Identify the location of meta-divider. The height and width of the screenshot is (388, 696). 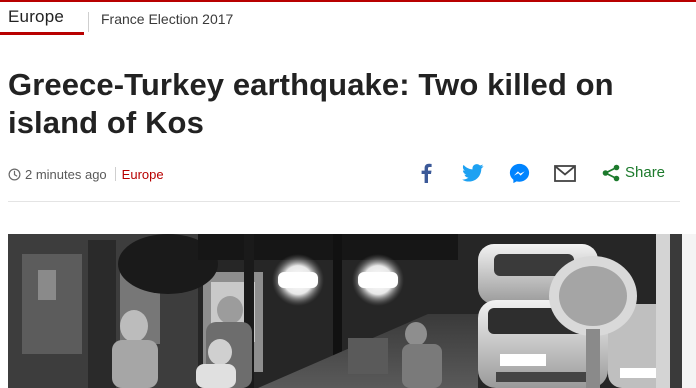
(115, 174).